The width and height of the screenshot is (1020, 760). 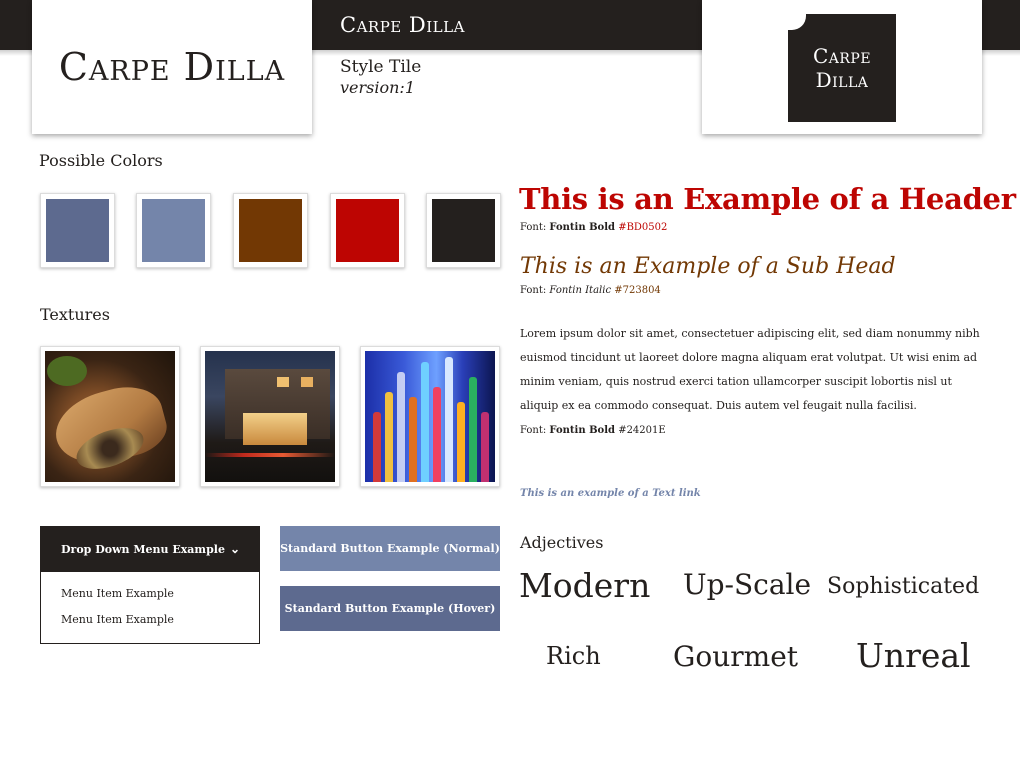 What do you see at coordinates (643, 227) in the screenshot?
I see `header-font-hex: #BD0502` at bounding box center [643, 227].